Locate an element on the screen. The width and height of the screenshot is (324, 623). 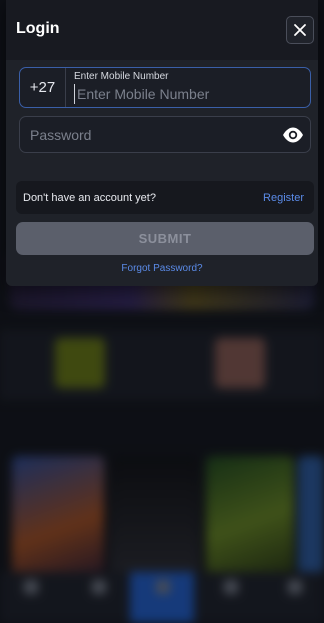
mobile-number-field: +27 Enter Mobile Number is located at coordinates (165, 87).